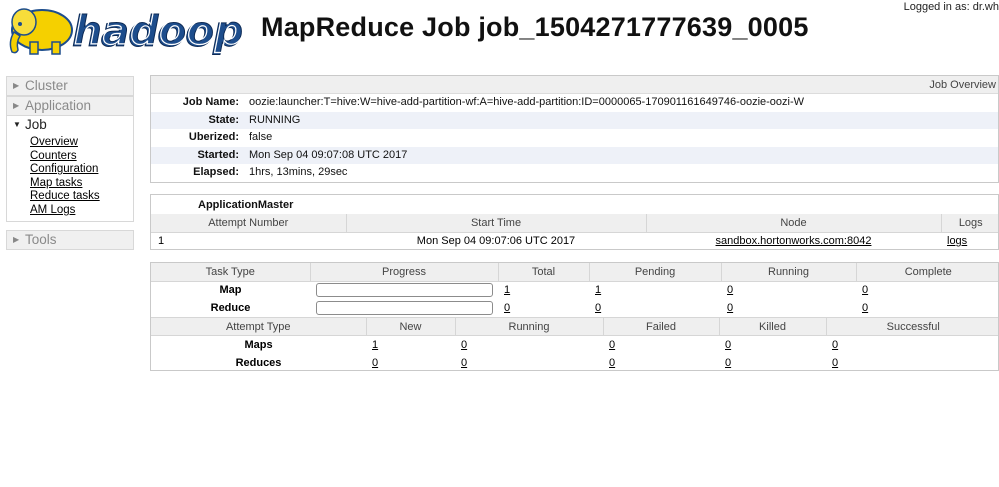 The height and width of the screenshot is (487, 999). I want to click on am-col-attempt-number: Attempt Number, so click(249, 223).